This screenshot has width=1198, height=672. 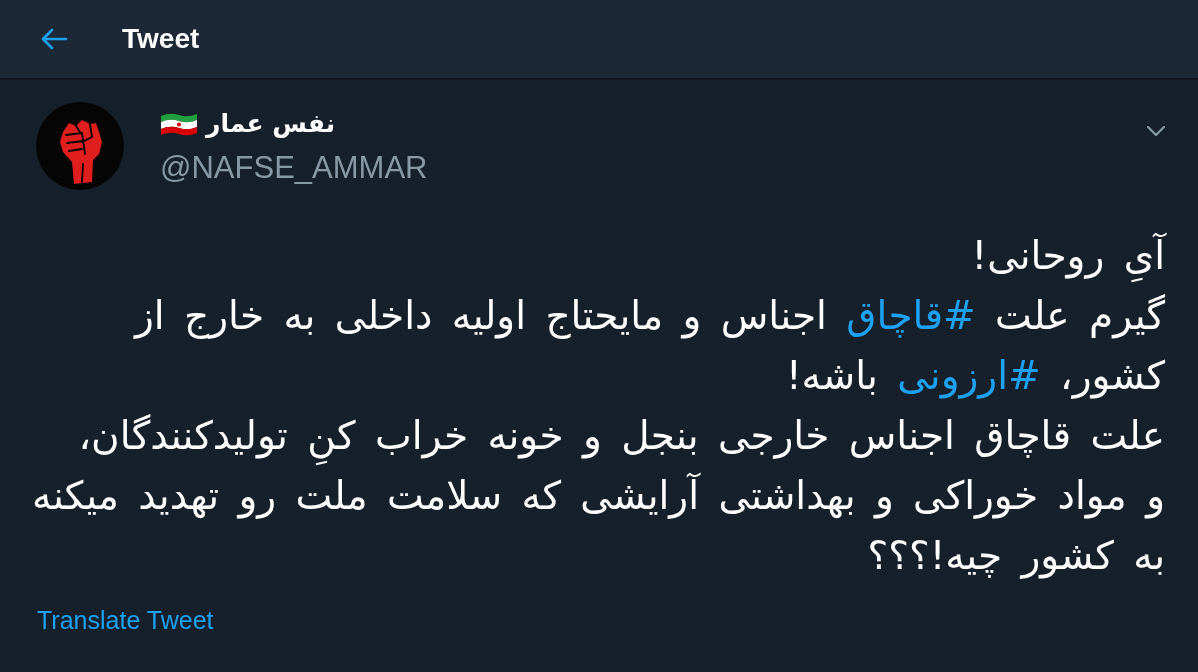 I want to click on chevron-down-icon, so click(x=1156, y=131).